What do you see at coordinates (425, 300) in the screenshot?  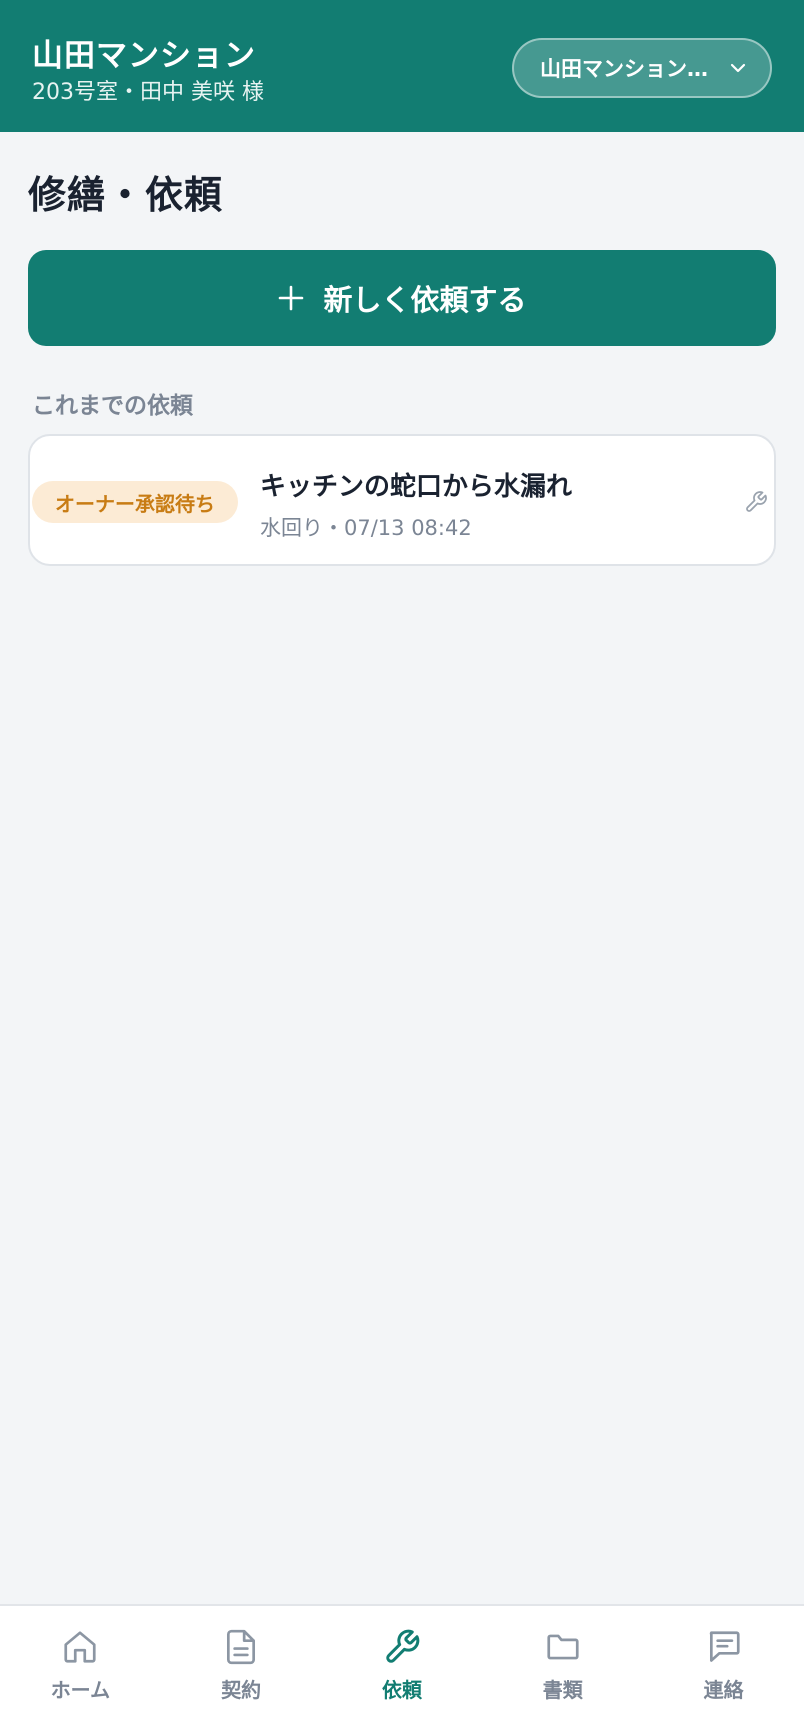 I see `new-request-label: 新しく依頼する` at bounding box center [425, 300].